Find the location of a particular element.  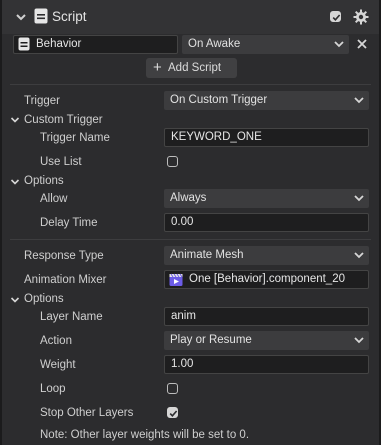

animation-mixer-field: One [Behavior].component_20 is located at coordinates (266, 279).